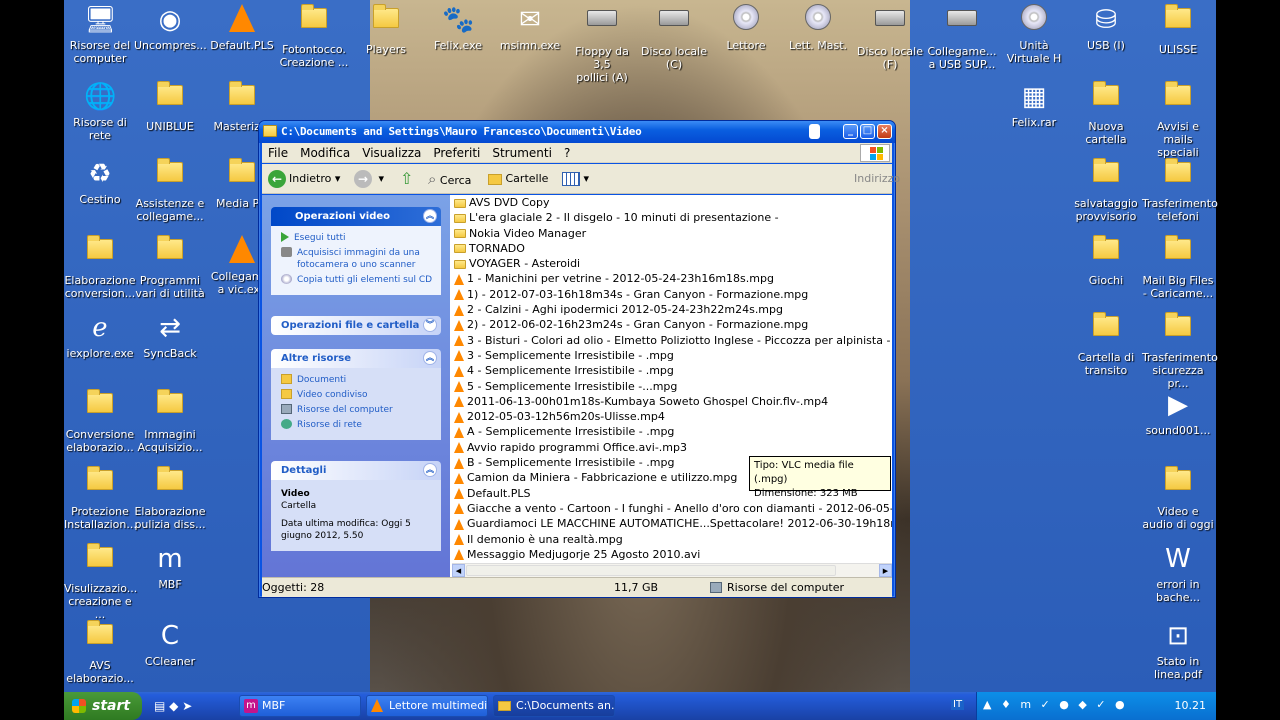 This screenshot has width=1280, height=720. What do you see at coordinates (651, 570) in the screenshot?
I see `scroll-thumb` at bounding box center [651, 570].